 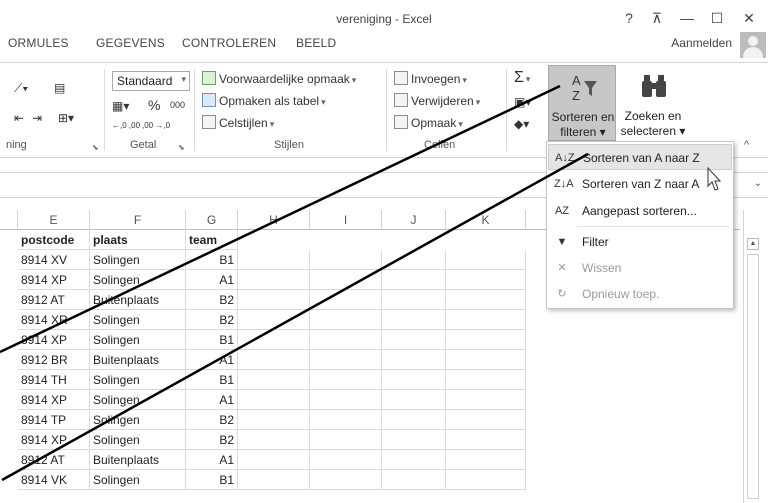 I want to click on tab-formules: ORMULES, so click(x=38, y=43).